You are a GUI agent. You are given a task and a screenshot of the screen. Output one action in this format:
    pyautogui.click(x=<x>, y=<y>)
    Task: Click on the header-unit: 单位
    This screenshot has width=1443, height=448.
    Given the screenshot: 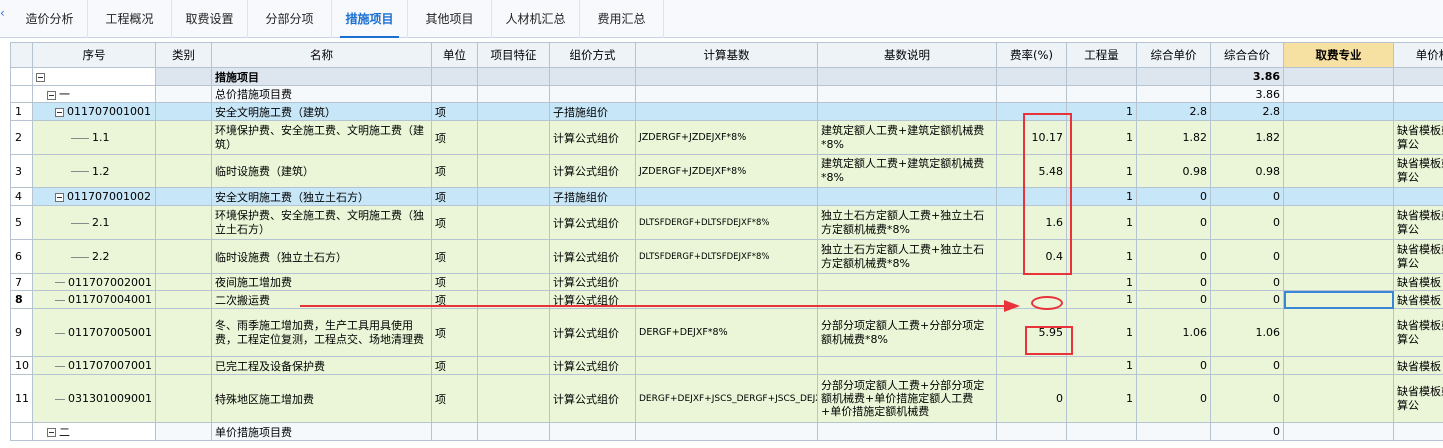 What is the action you would take?
    pyautogui.click(x=454, y=55)
    